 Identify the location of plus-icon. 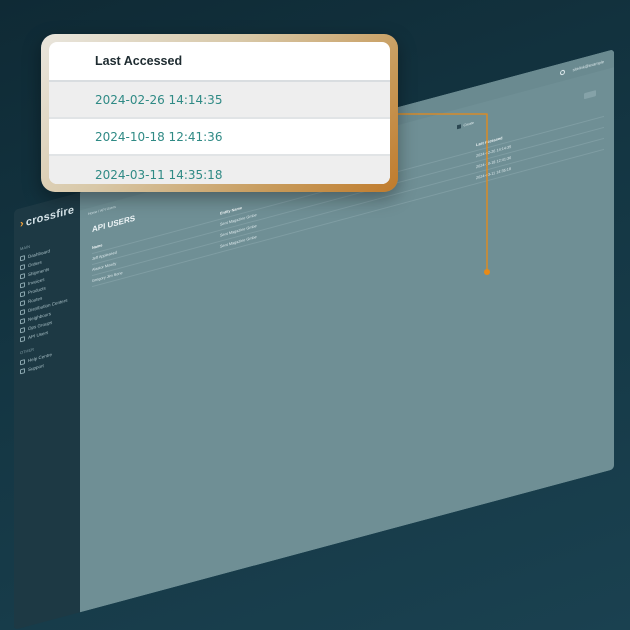
(459, 127).